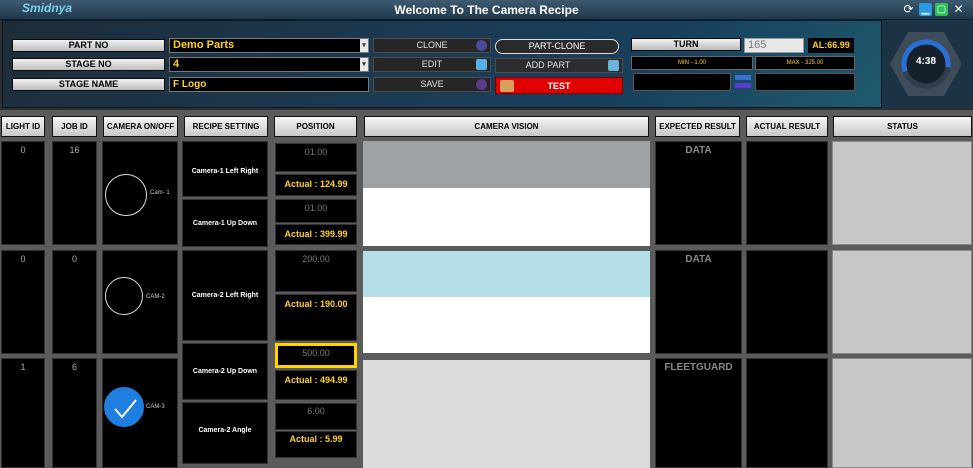 This screenshot has height=468, width=973. I want to click on camera-label: Cam- 1, so click(160, 193).